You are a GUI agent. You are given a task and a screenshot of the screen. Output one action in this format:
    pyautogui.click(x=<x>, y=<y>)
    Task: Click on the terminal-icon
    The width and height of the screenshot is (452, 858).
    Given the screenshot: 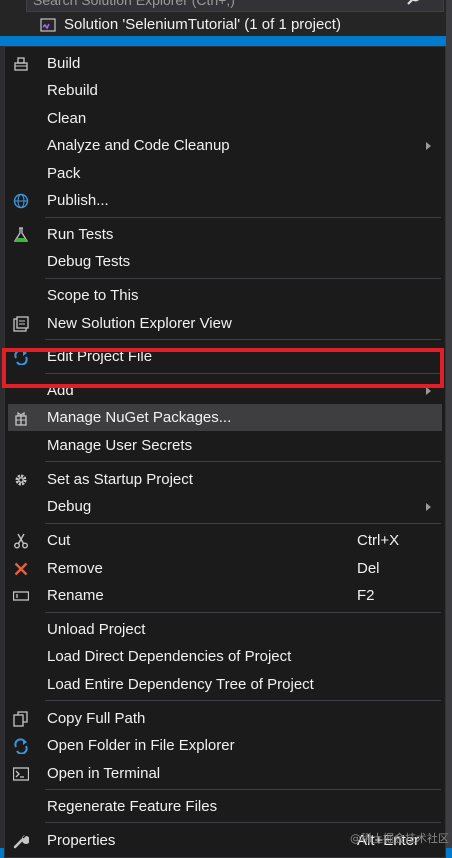 What is the action you would take?
    pyautogui.click(x=21, y=774)
    